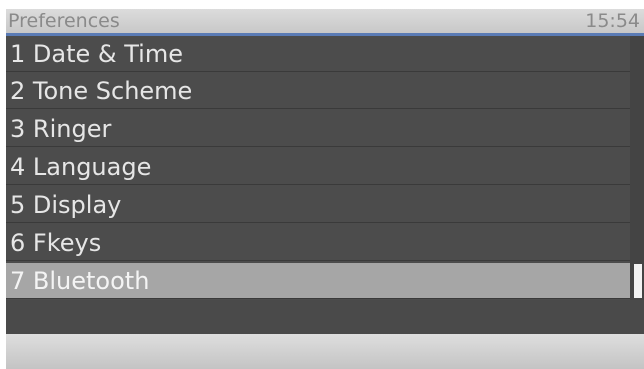  What do you see at coordinates (637, 168) in the screenshot?
I see `scrollbar` at bounding box center [637, 168].